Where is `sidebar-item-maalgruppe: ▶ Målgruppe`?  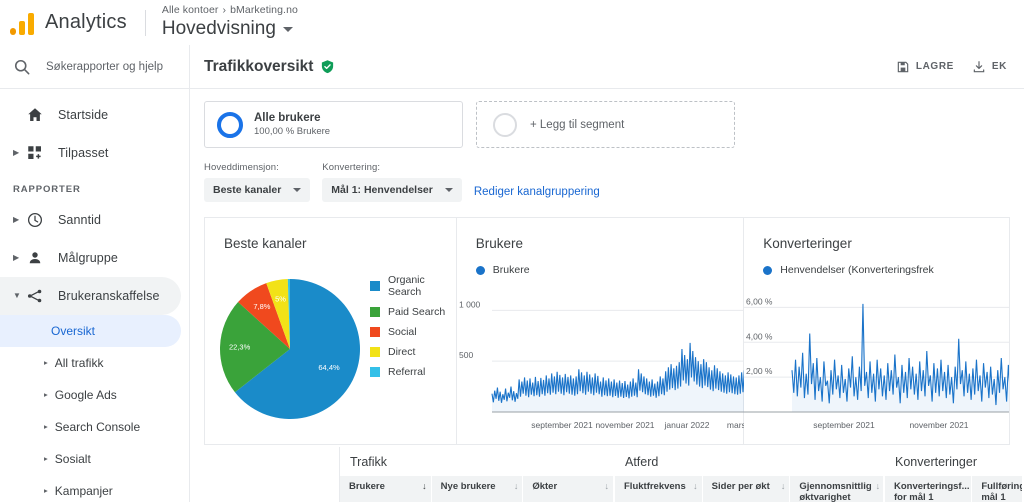 sidebar-item-maalgruppe: ▶ Målgruppe is located at coordinates (94, 258).